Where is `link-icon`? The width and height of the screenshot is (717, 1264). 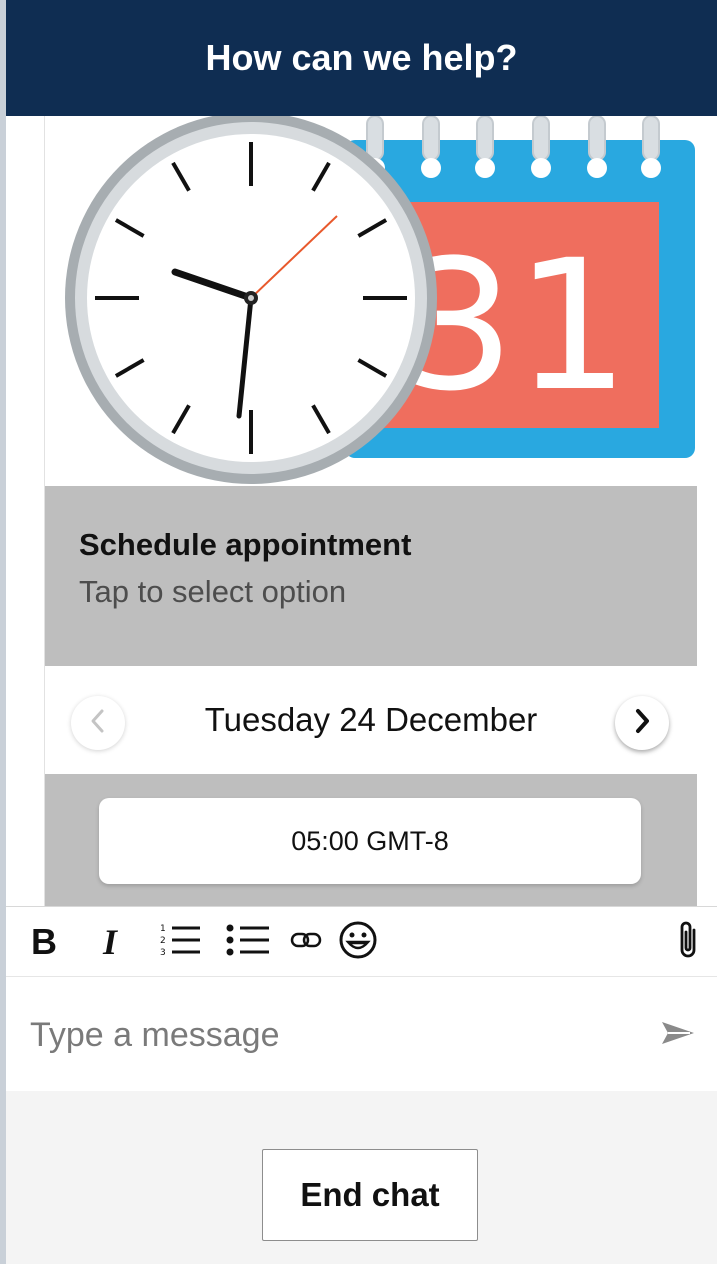 link-icon is located at coordinates (306, 942).